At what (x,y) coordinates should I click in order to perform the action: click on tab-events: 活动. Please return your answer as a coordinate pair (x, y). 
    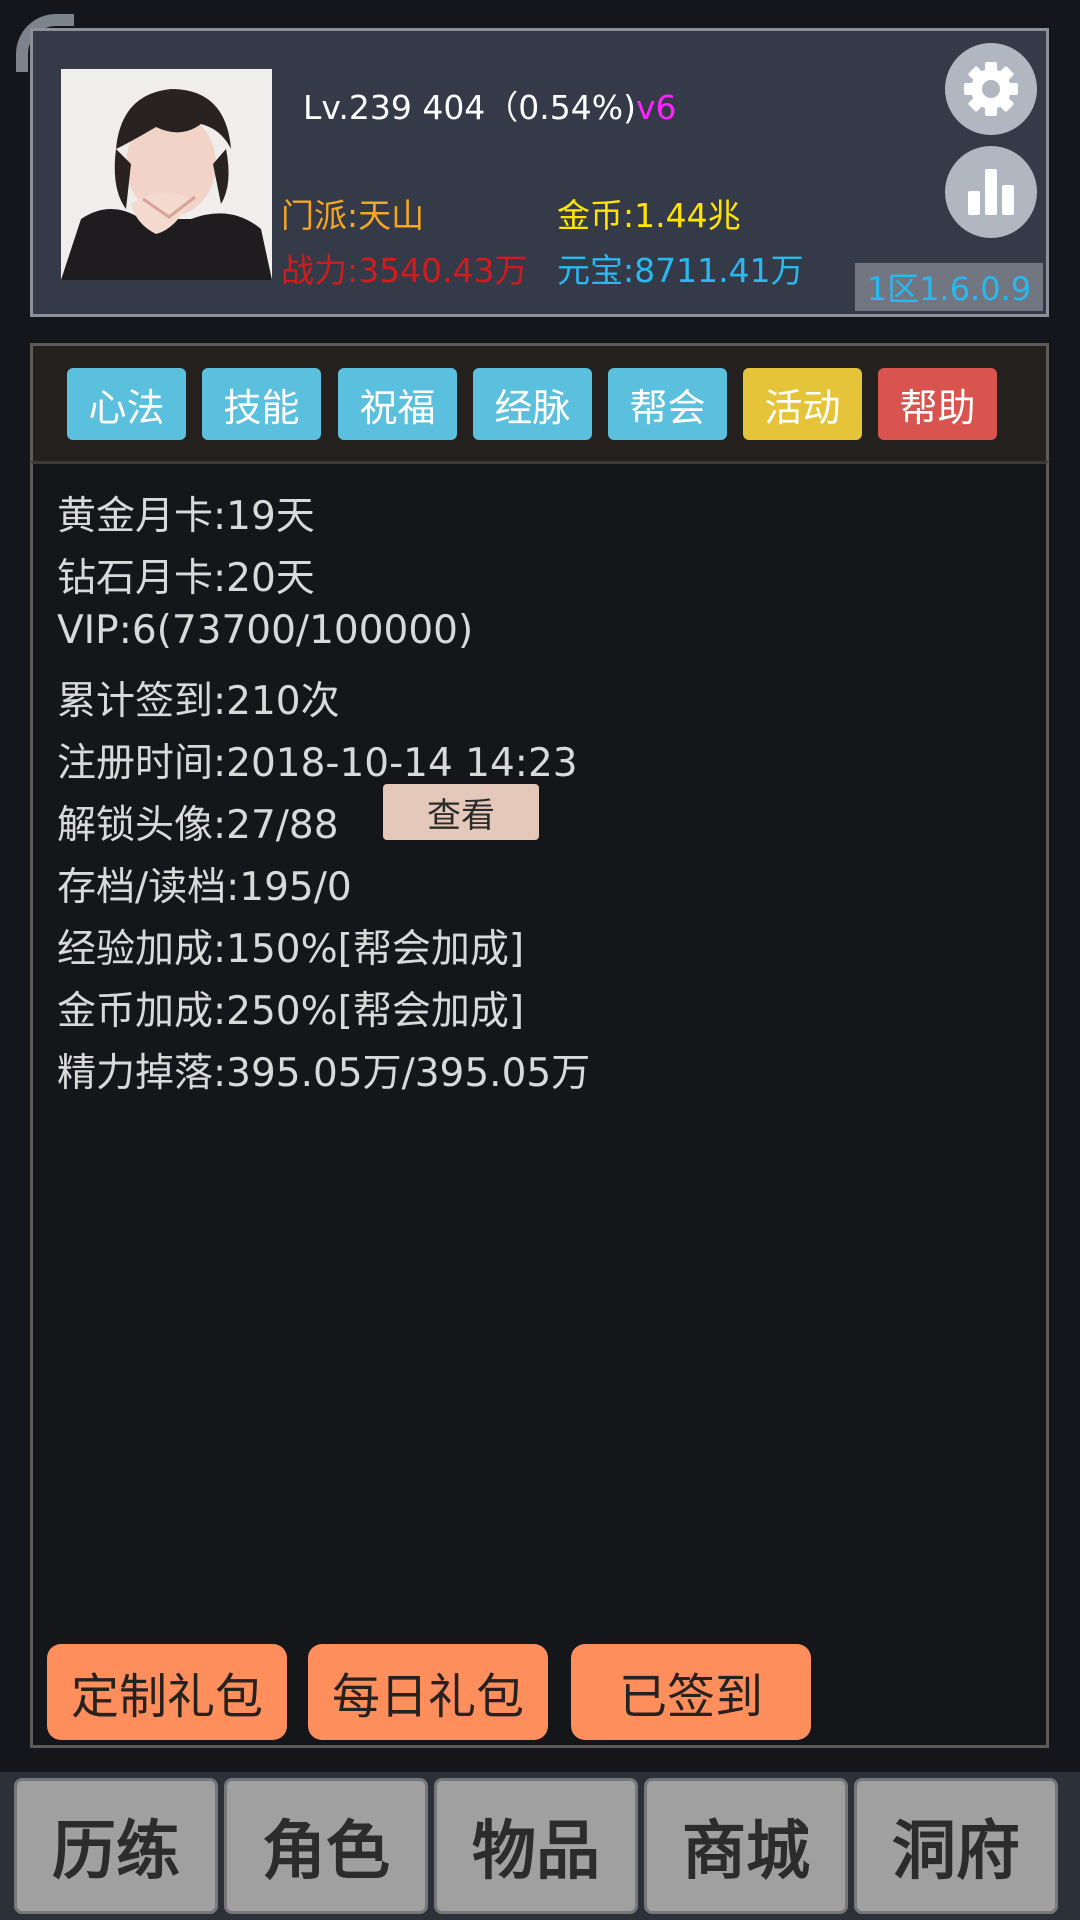
    Looking at the image, I should click on (802, 404).